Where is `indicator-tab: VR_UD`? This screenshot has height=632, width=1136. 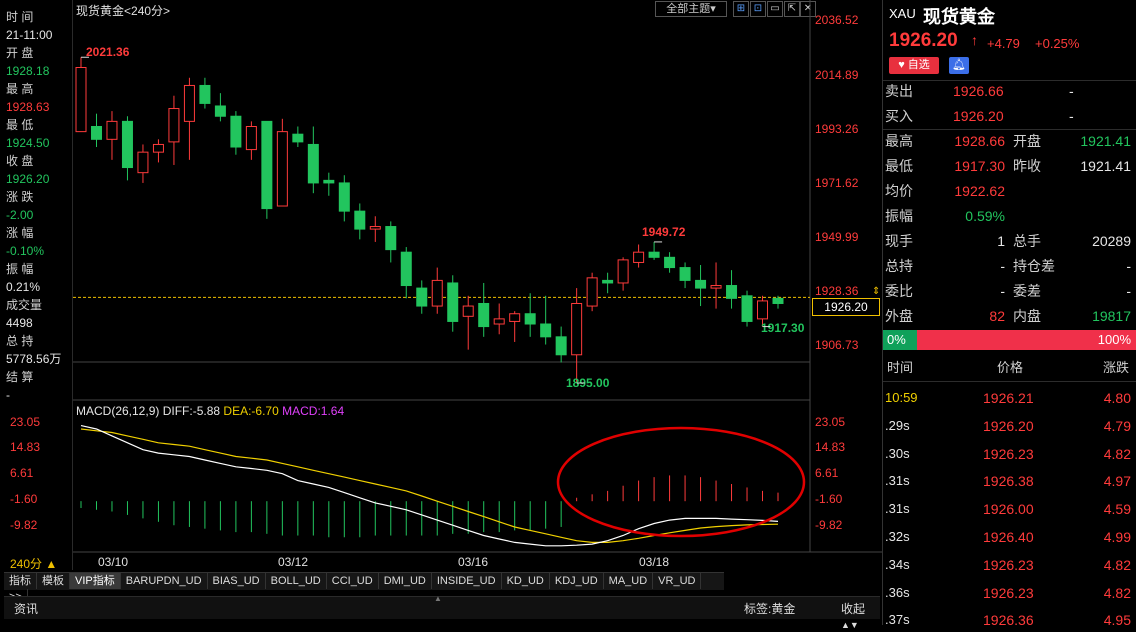 indicator-tab: VR_UD is located at coordinates (677, 581).